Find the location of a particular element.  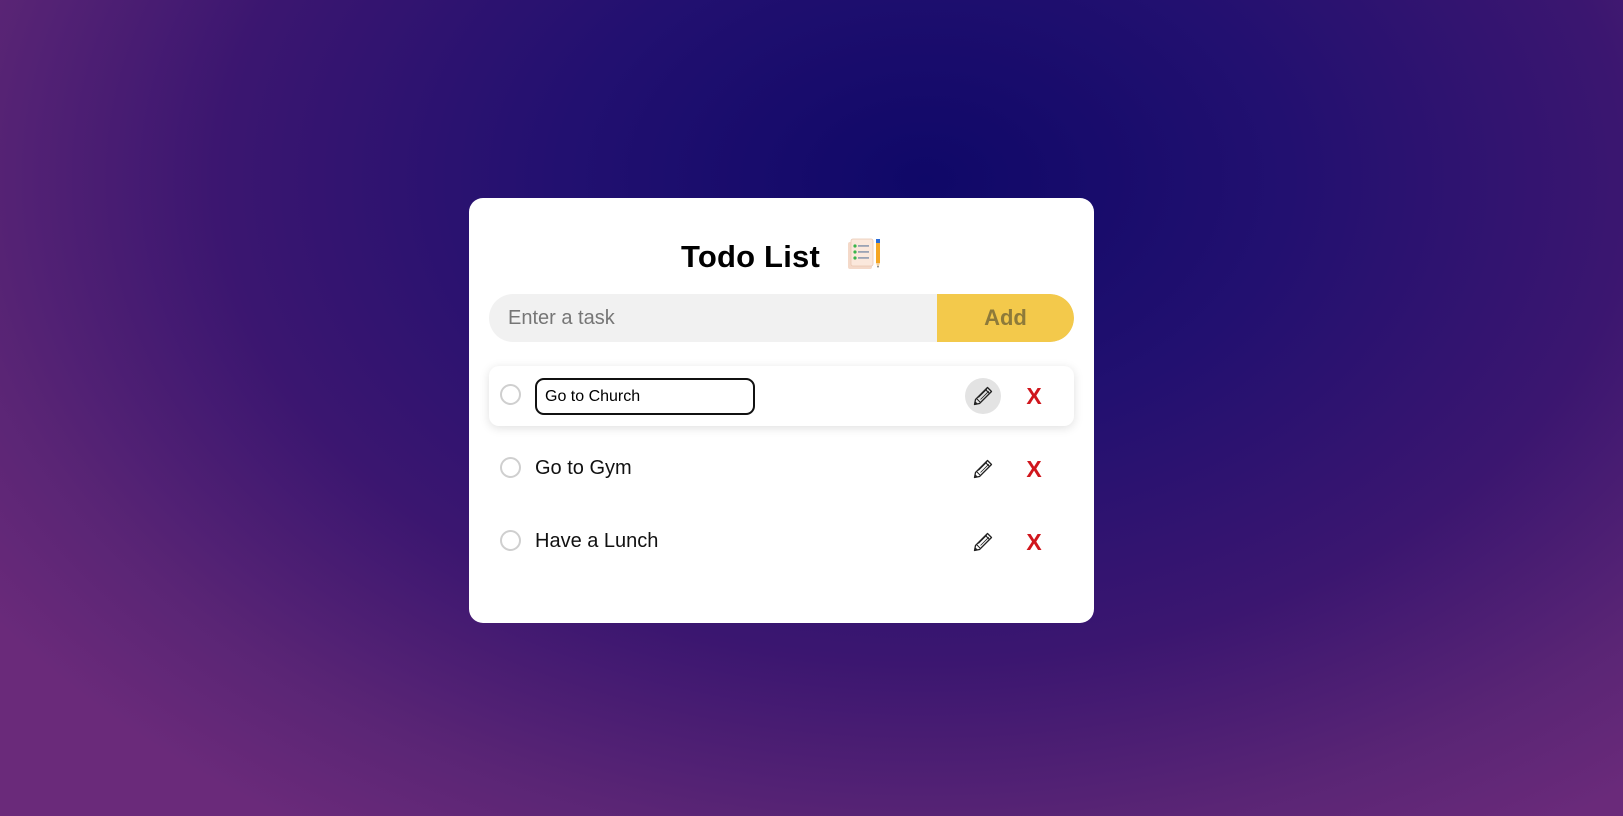

todo-text: Have a Lunch is located at coordinates (597, 541).